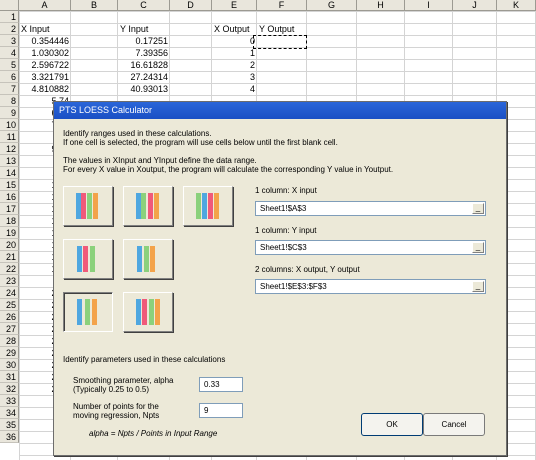 This screenshot has width=536, height=460. I want to click on row-header-22: 22, so click(9, 269).